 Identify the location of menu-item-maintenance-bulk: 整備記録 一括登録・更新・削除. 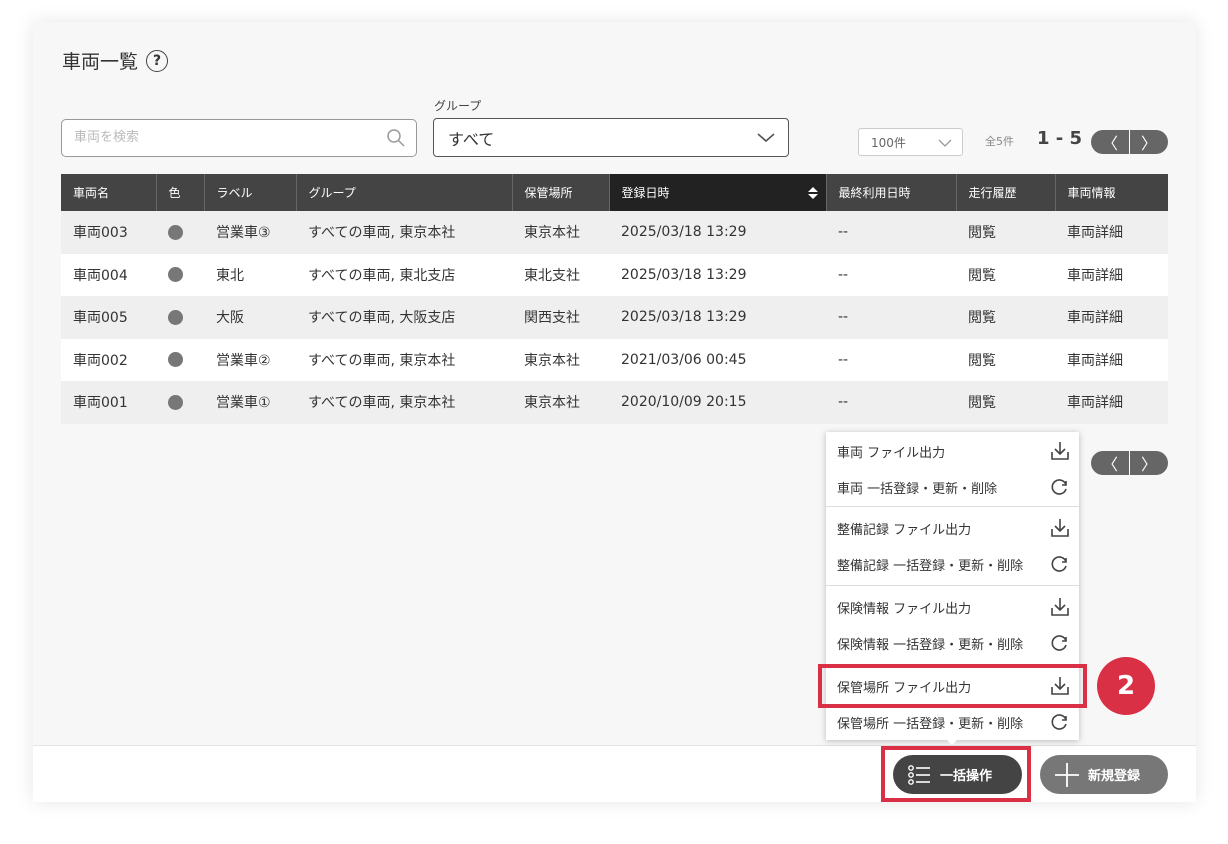
(952, 564).